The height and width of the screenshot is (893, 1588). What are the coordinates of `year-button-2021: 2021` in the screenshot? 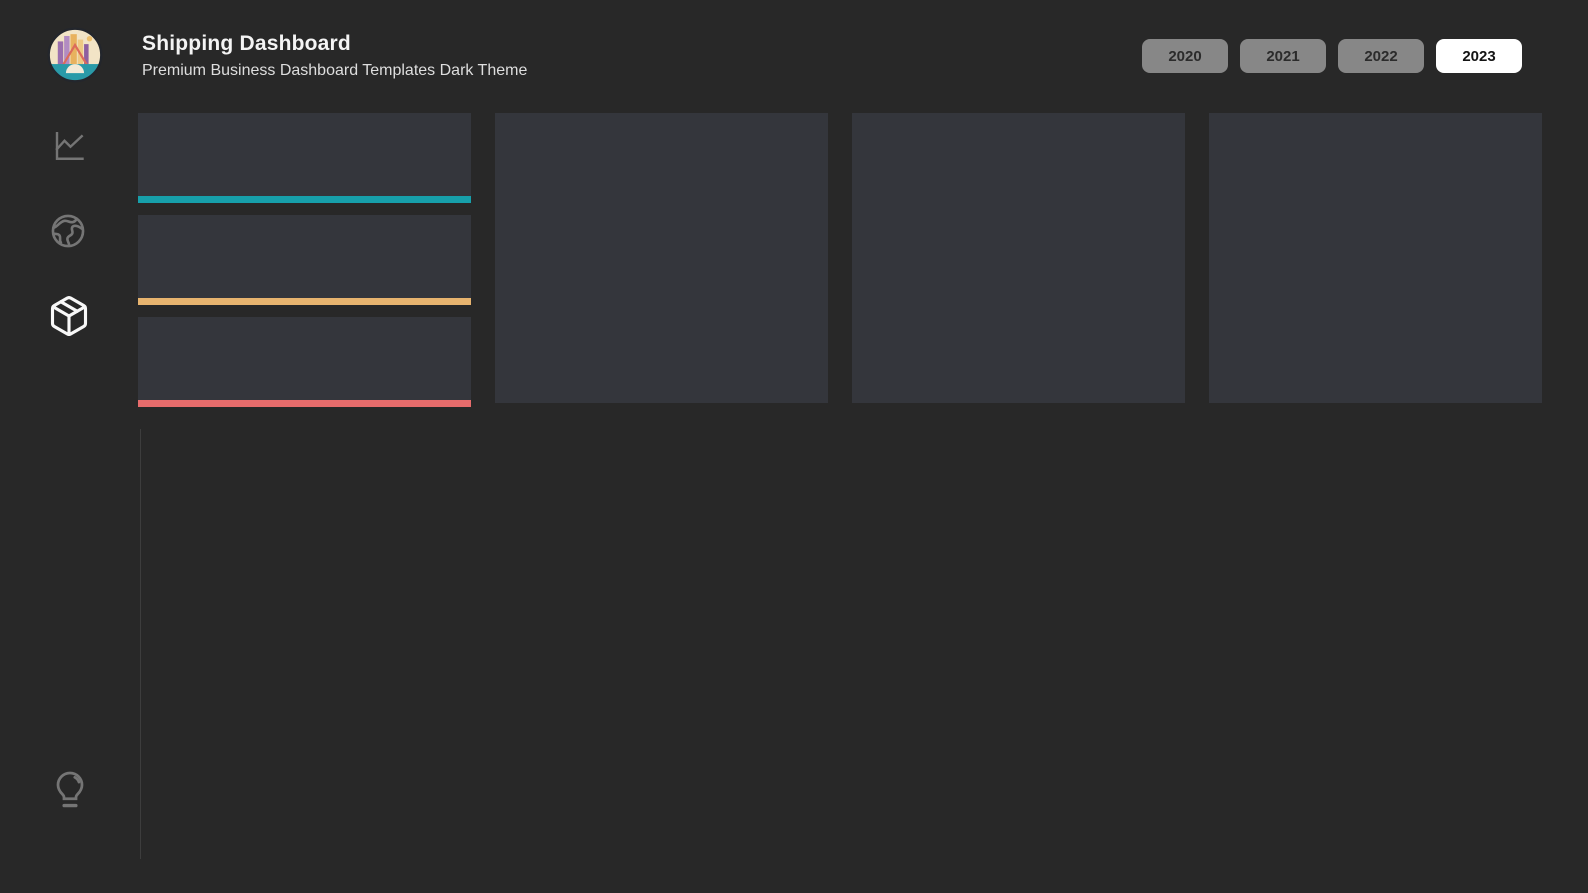 It's located at (1283, 56).